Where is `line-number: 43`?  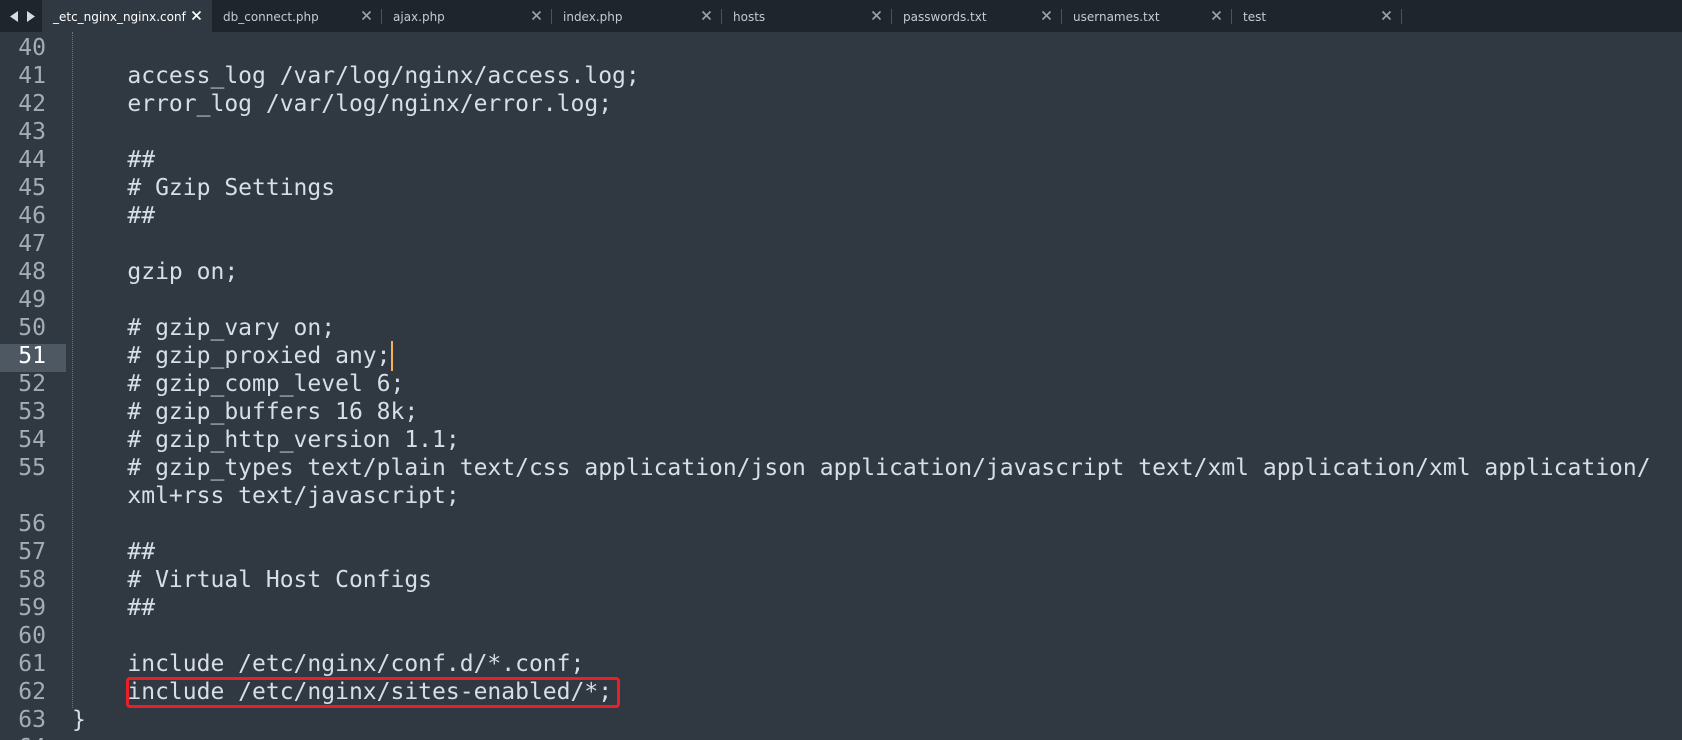 line-number: 43 is located at coordinates (32, 132).